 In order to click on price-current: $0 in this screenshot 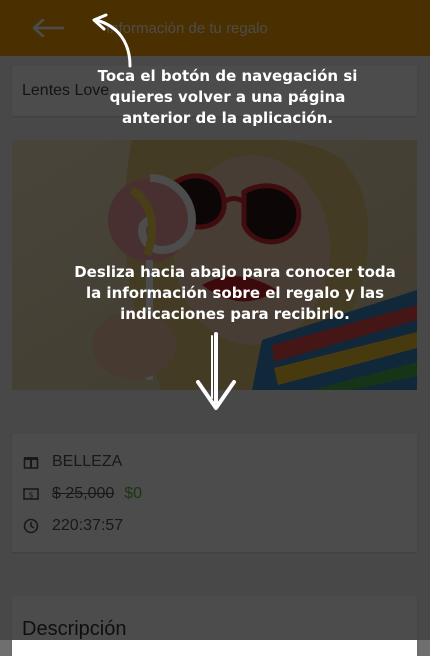, I will do `click(133, 493)`.